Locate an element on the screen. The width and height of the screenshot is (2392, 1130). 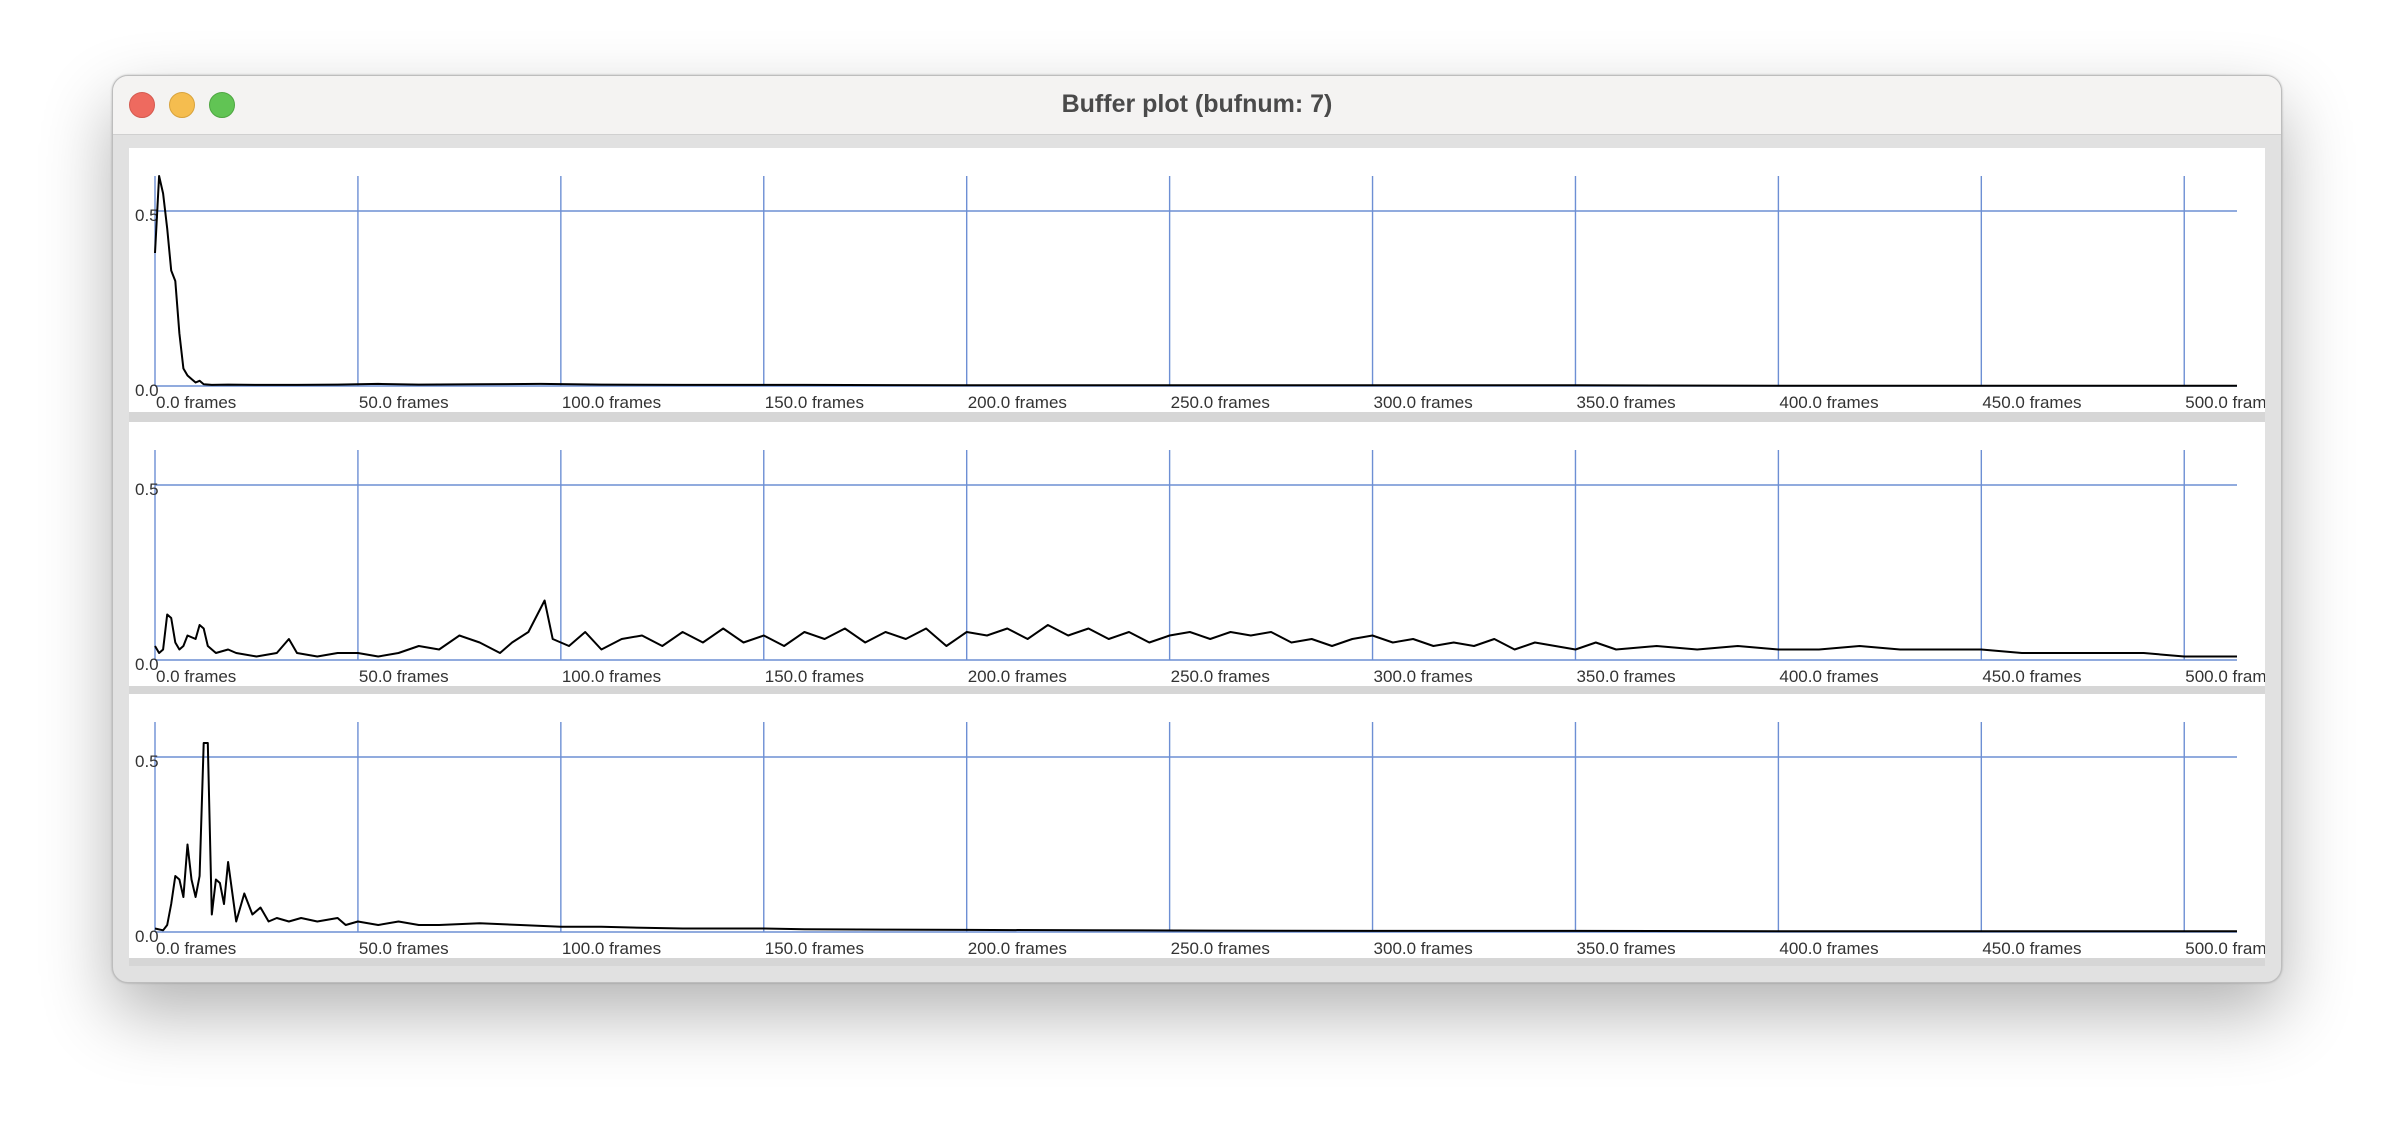
window-title: Buffer plot (bufnum: 7) is located at coordinates (1197, 104).